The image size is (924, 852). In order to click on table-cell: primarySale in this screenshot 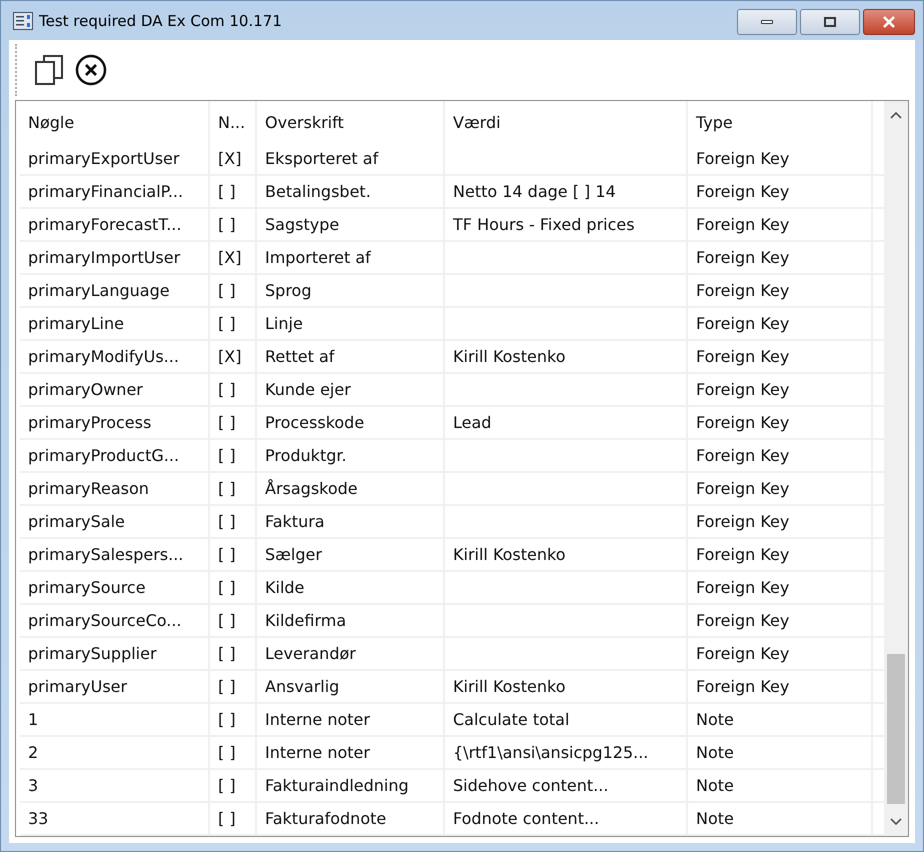, I will do `click(115, 521)`.